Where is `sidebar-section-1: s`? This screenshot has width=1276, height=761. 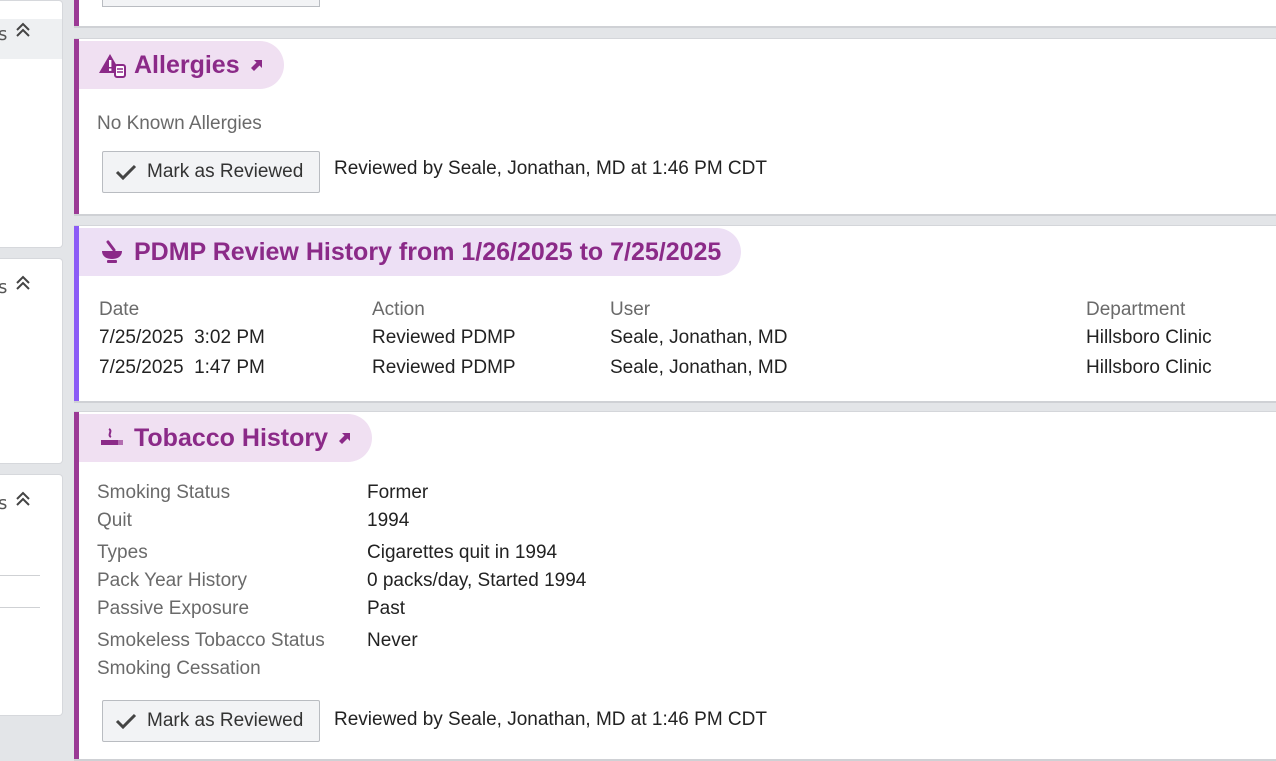
sidebar-section-1: s is located at coordinates (31, 124).